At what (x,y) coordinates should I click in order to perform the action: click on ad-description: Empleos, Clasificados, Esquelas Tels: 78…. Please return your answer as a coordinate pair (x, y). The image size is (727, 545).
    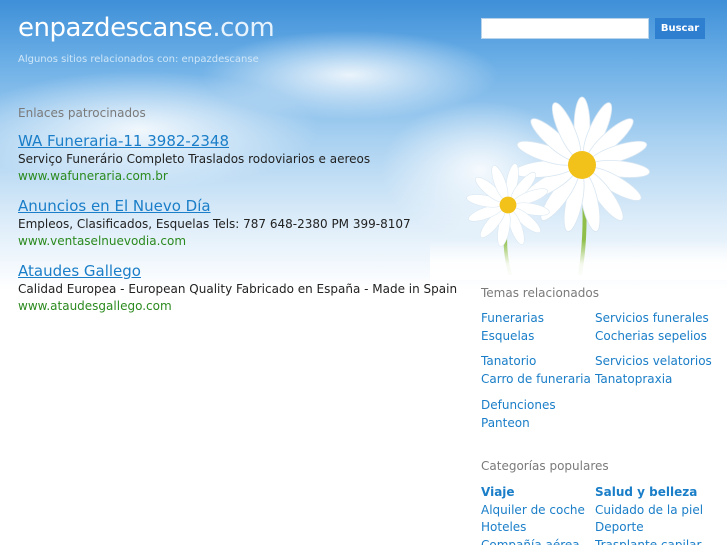
    Looking at the image, I should click on (214, 224).